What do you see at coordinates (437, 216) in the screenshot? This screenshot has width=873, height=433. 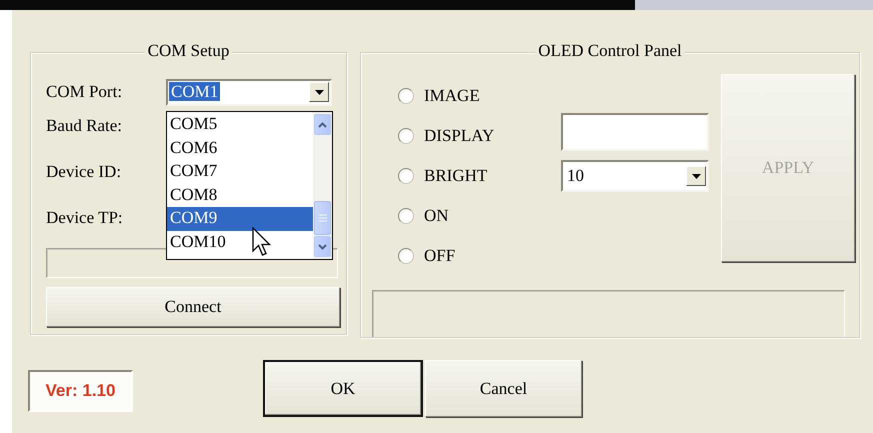 I see `radio-label: ON` at bounding box center [437, 216].